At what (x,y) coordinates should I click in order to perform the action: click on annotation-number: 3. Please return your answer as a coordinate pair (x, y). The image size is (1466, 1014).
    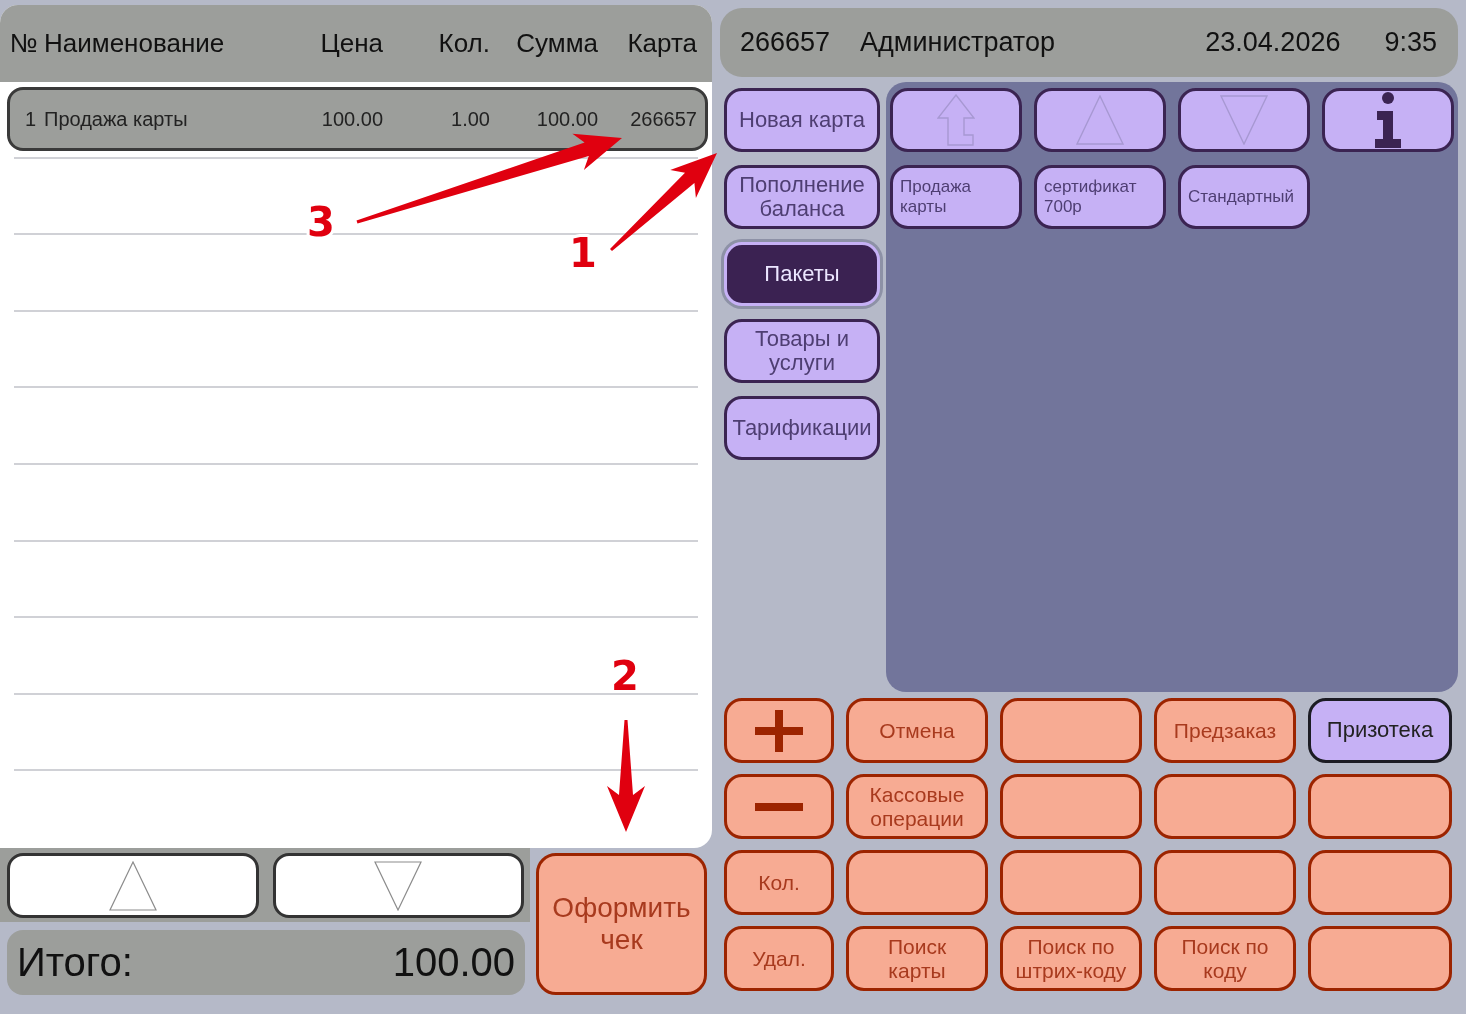
    Looking at the image, I should click on (321, 222).